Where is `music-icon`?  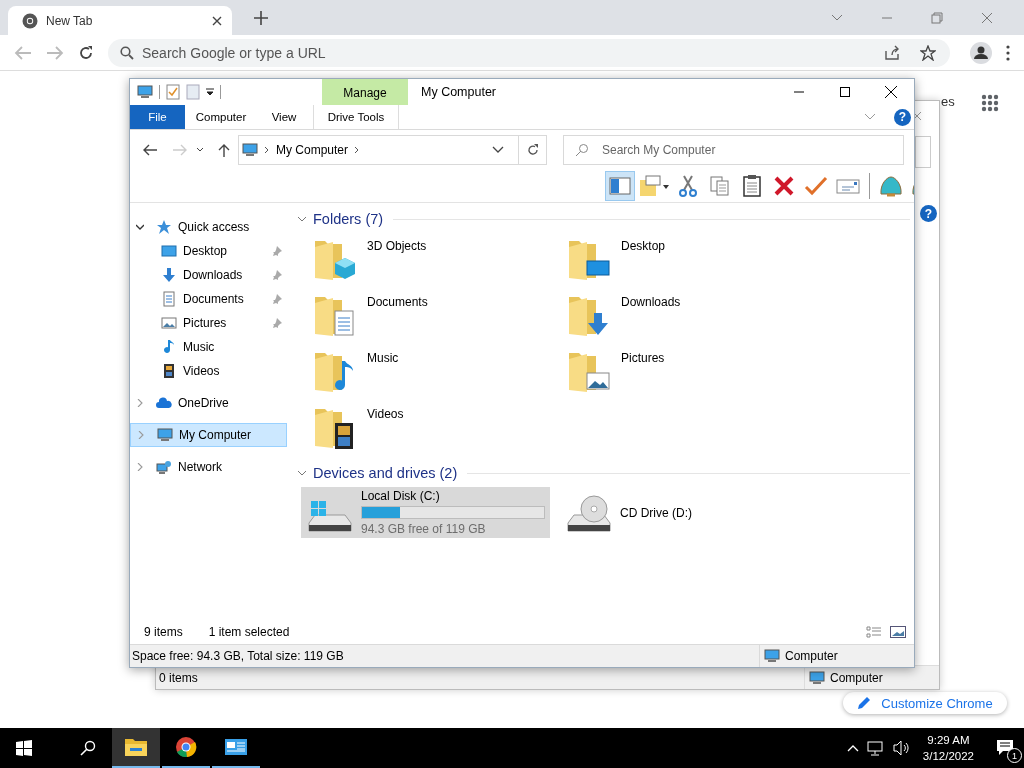 music-icon is located at coordinates (169, 347).